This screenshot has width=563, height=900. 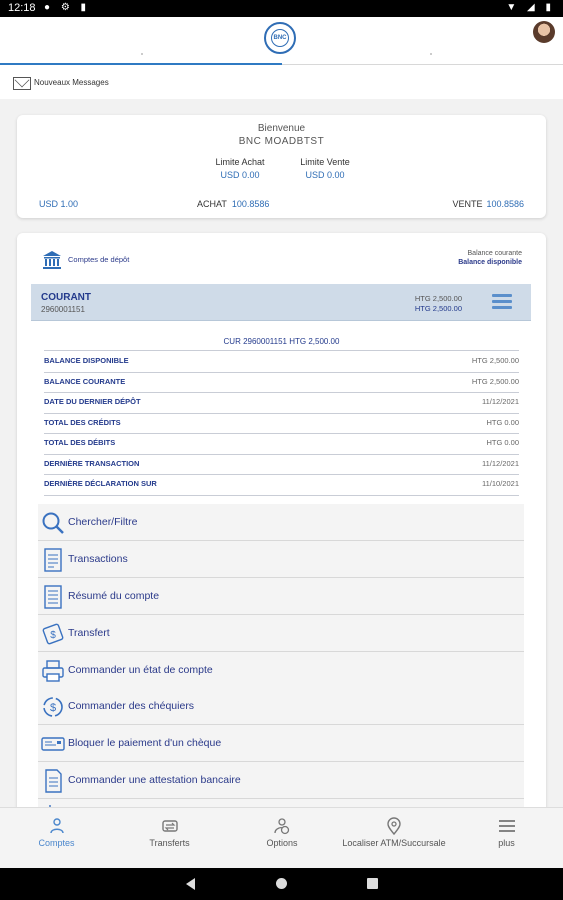 I want to click on search-filter-button: Chercher/Filtre, so click(x=281, y=522).